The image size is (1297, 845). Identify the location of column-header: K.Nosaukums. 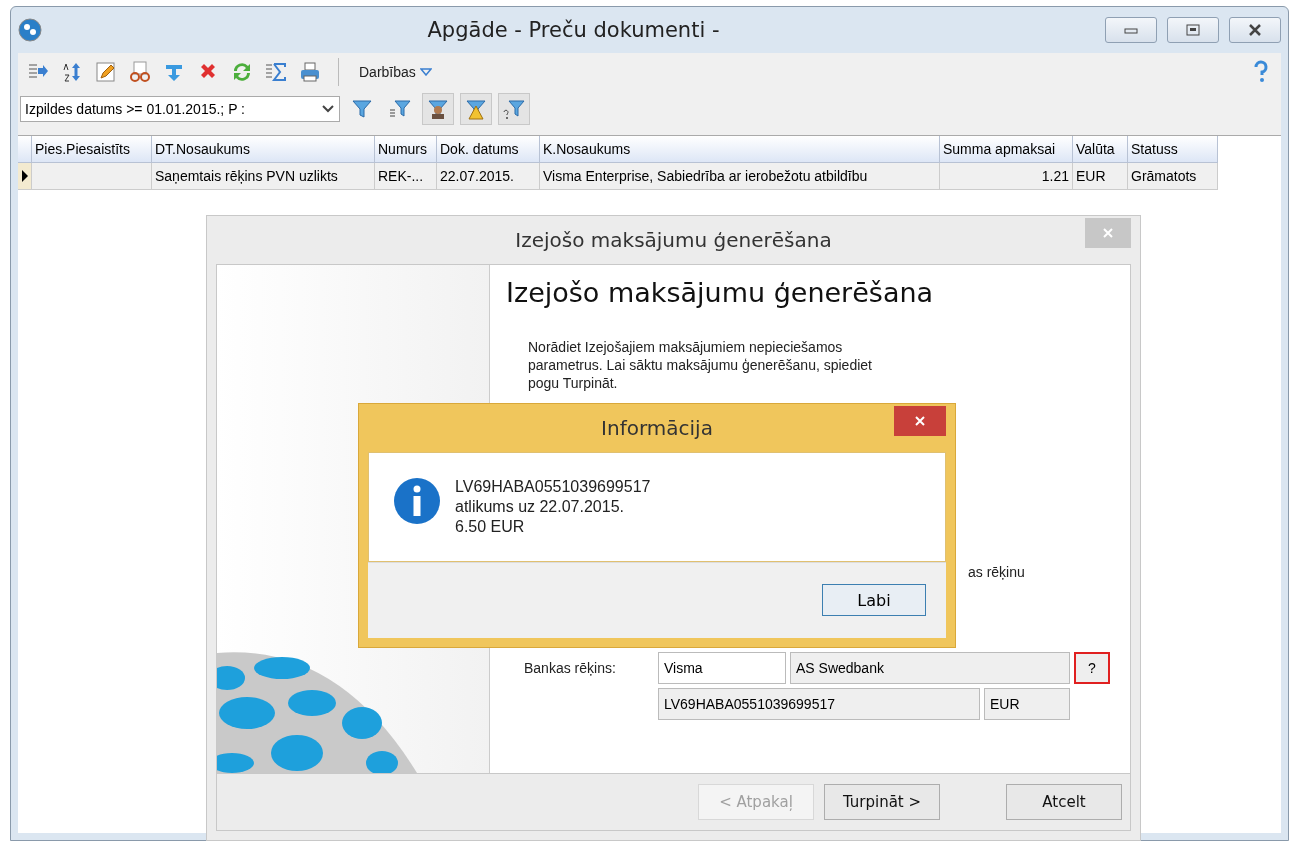
(740, 149).